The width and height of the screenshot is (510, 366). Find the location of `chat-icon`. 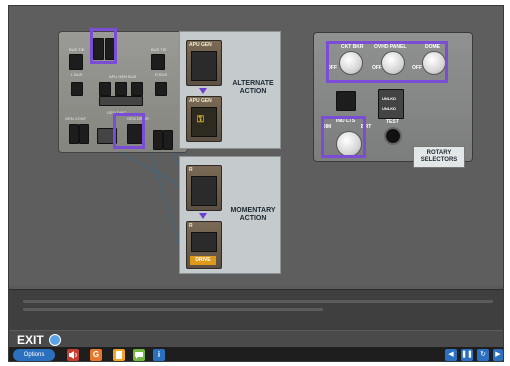

chat-icon is located at coordinates (139, 355).